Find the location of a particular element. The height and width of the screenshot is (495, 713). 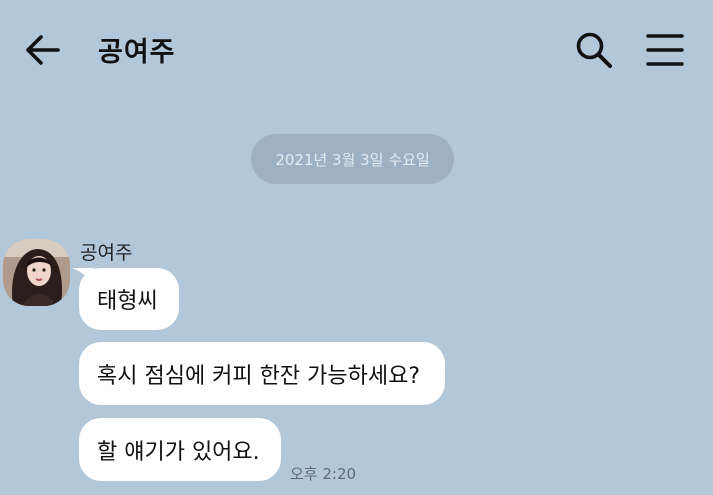

search-button is located at coordinates (594, 50).